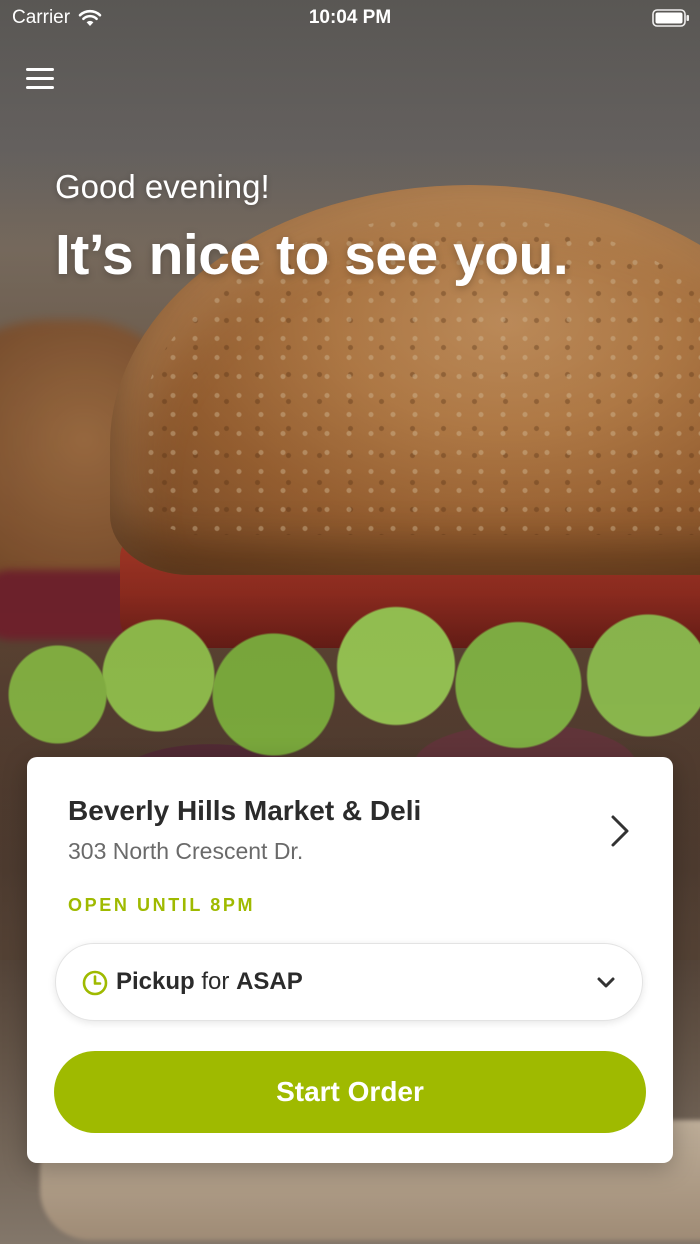 Image resolution: width=700 pixels, height=1244 pixels. What do you see at coordinates (162, 186) in the screenshot?
I see `greeting-text: Good evening!` at bounding box center [162, 186].